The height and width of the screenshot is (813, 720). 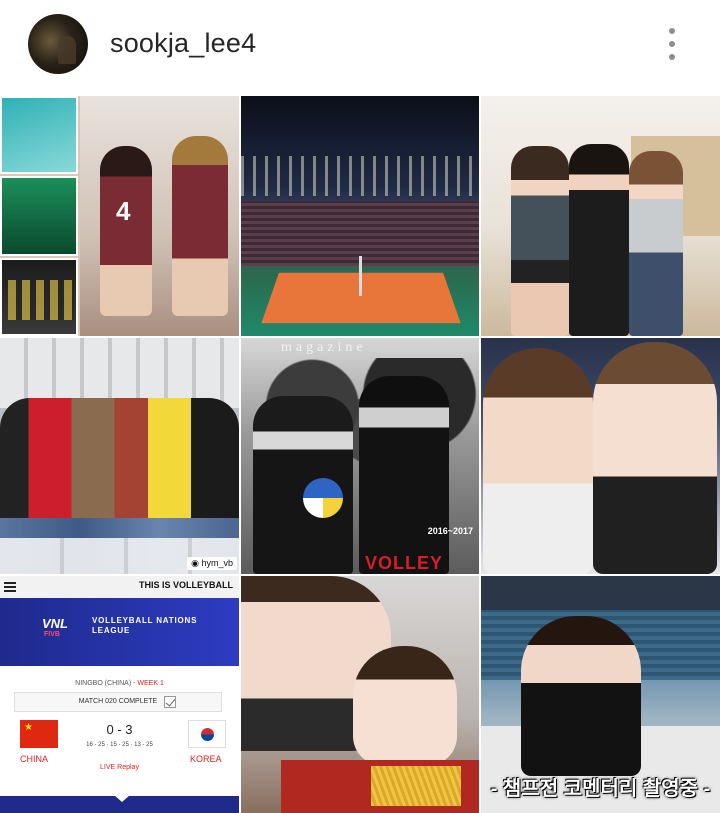 I want to click on hamburger-menu-icon, so click(x=10, y=587).